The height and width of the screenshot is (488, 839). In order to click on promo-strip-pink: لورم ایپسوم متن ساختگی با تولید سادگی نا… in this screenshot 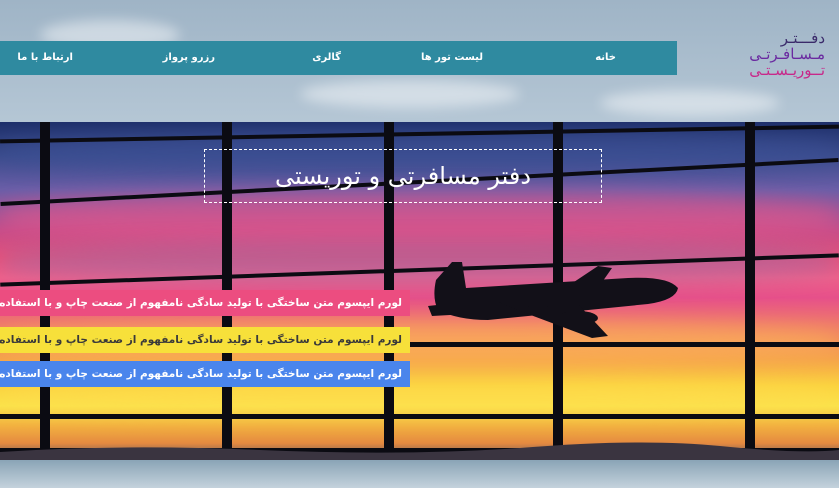, I will do `click(205, 303)`.